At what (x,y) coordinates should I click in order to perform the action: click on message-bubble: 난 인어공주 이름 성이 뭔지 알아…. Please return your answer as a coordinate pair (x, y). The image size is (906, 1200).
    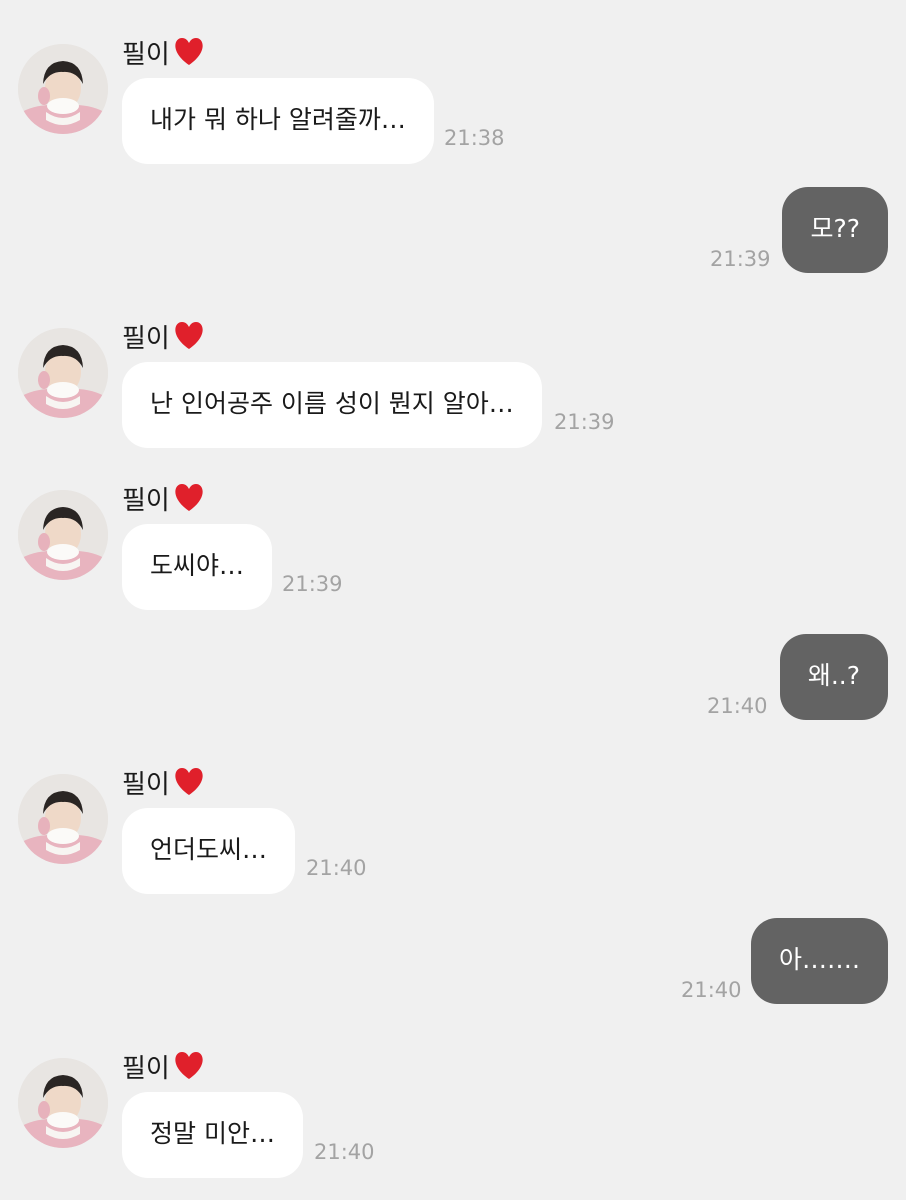
    Looking at the image, I should click on (332, 405).